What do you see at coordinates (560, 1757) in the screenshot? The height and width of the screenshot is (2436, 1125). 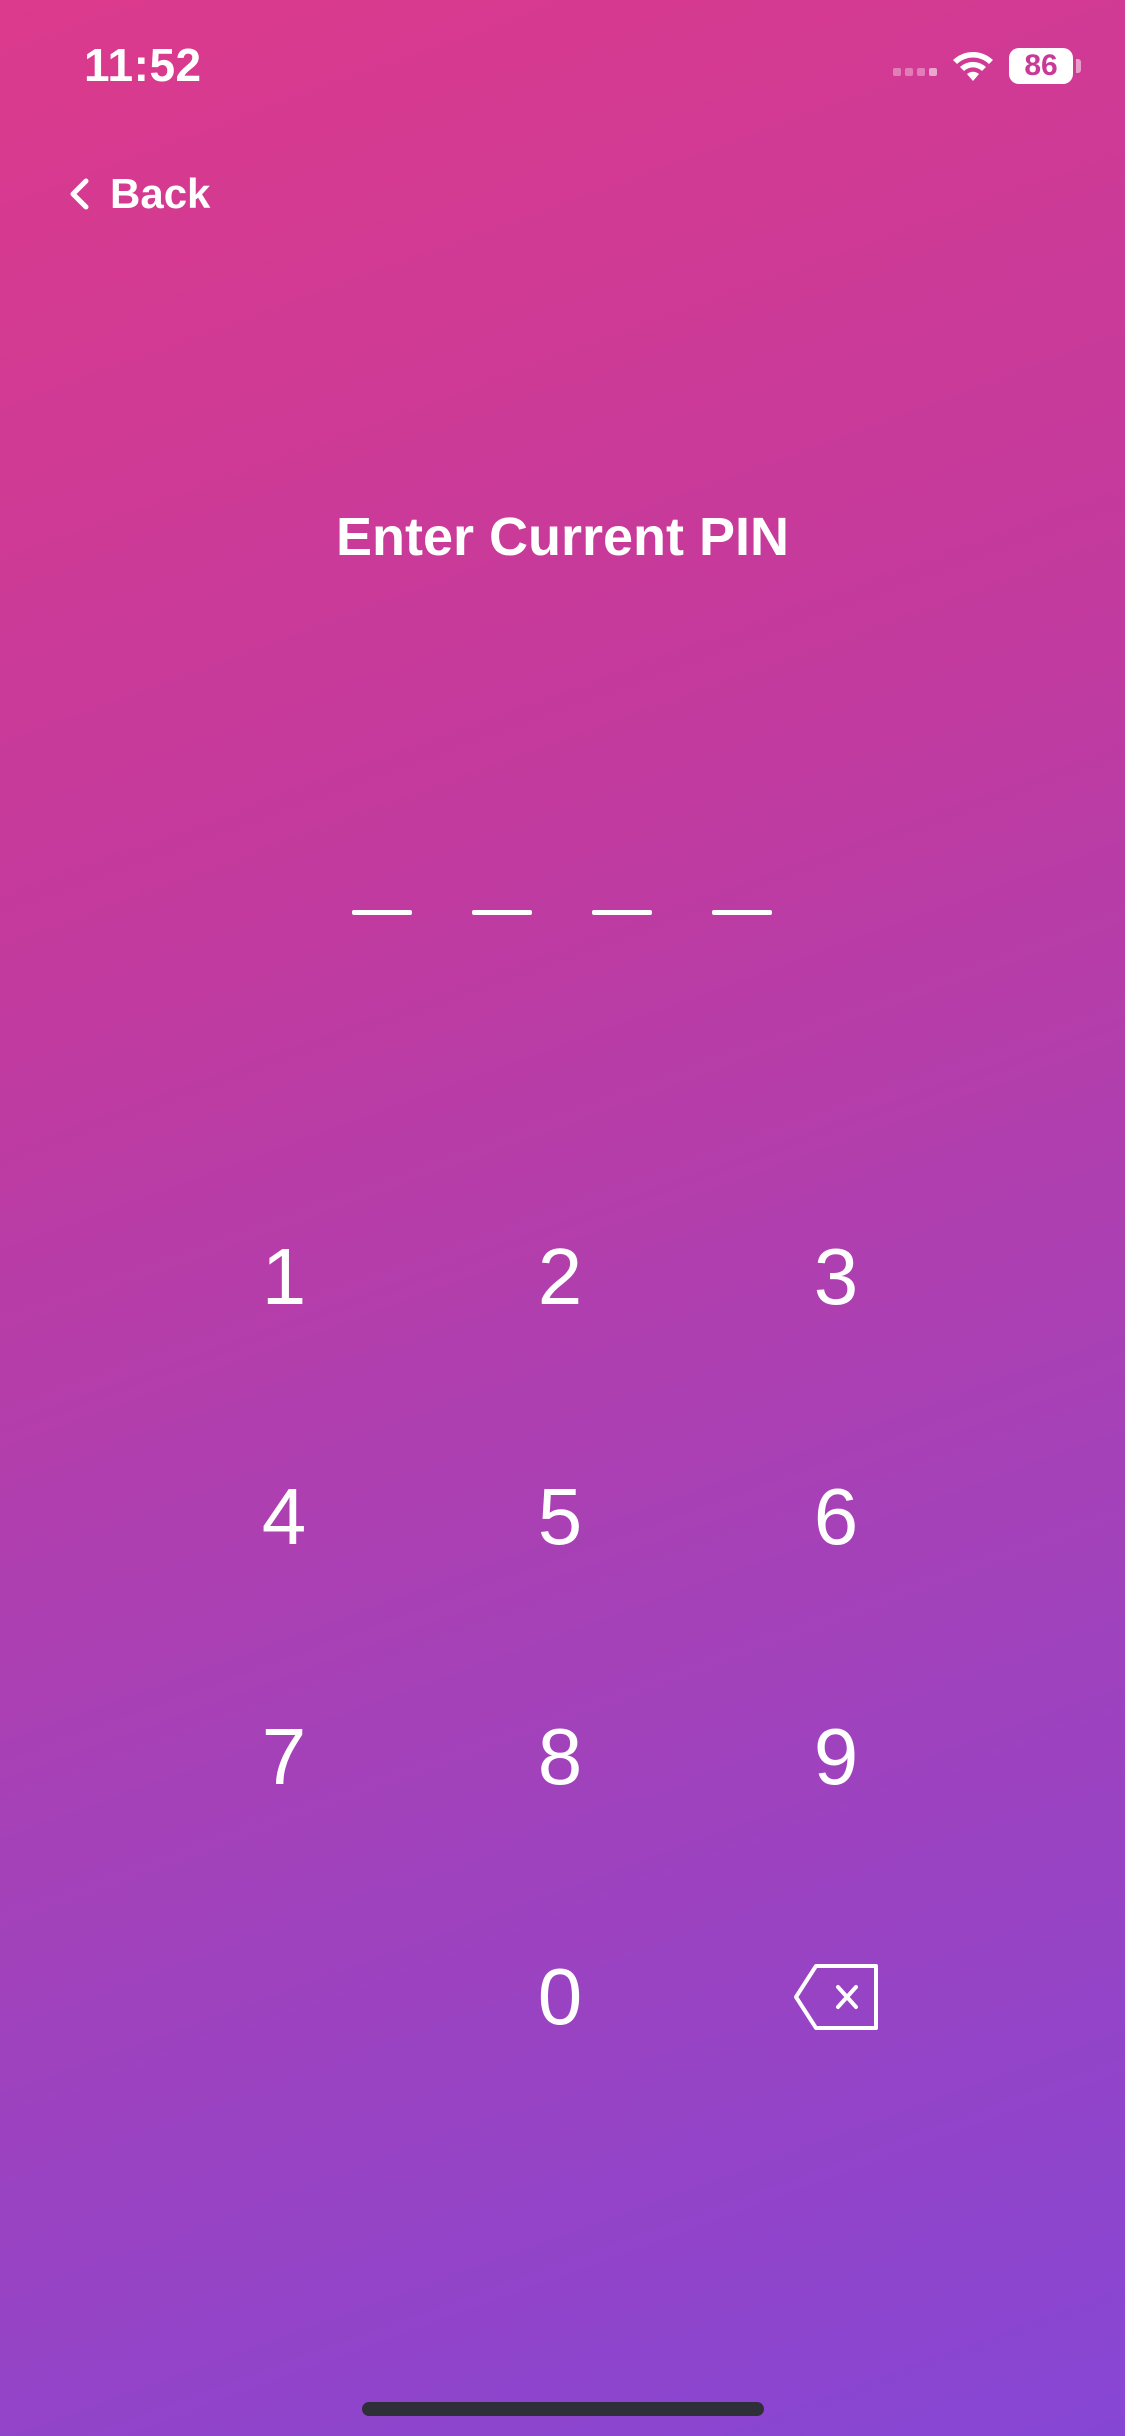 I see `key-8: 8` at bounding box center [560, 1757].